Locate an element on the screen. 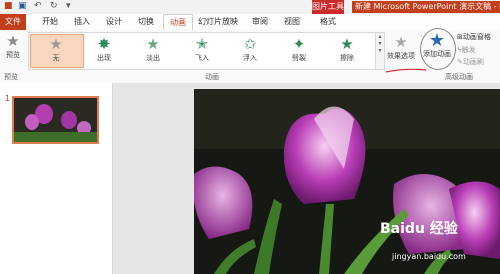  save-icon: ▣ is located at coordinates (22, 6).